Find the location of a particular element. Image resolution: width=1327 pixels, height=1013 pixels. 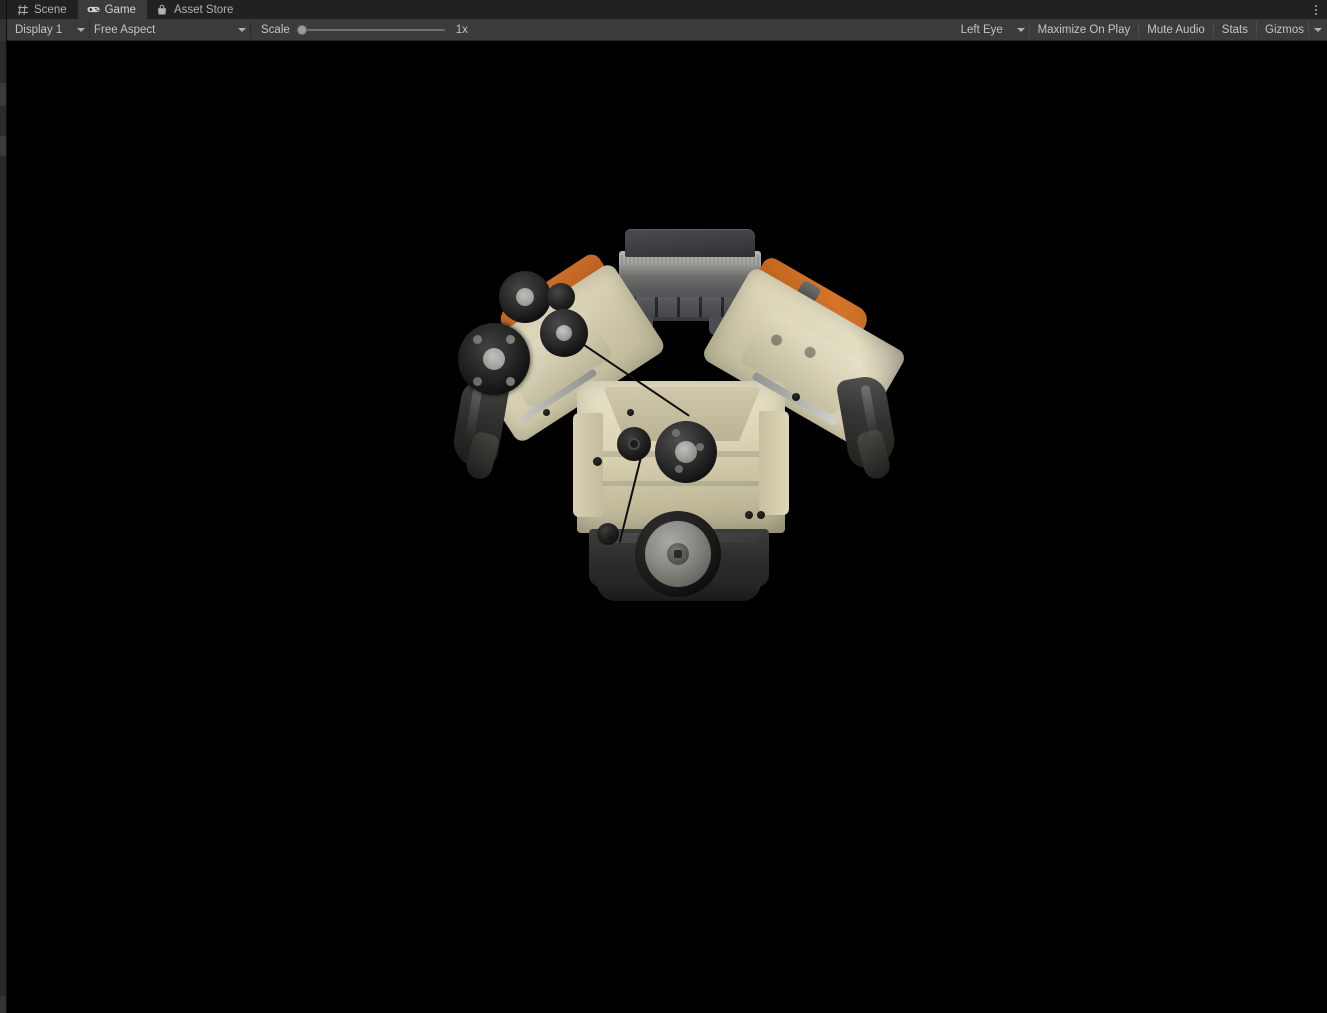

left-eye-dropdown: Left Eye is located at coordinates (992, 30).